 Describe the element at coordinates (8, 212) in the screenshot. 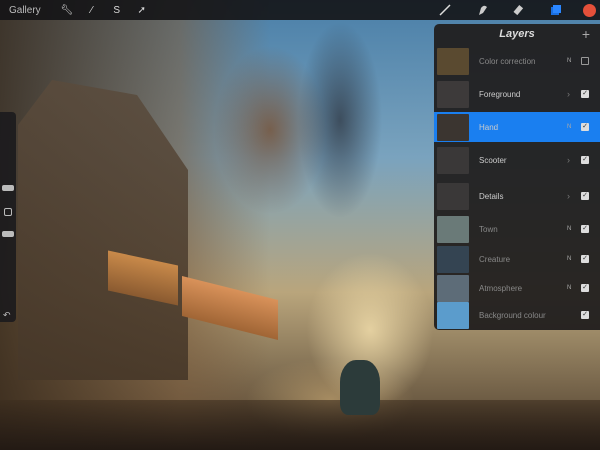

I see `modify-button` at that location.